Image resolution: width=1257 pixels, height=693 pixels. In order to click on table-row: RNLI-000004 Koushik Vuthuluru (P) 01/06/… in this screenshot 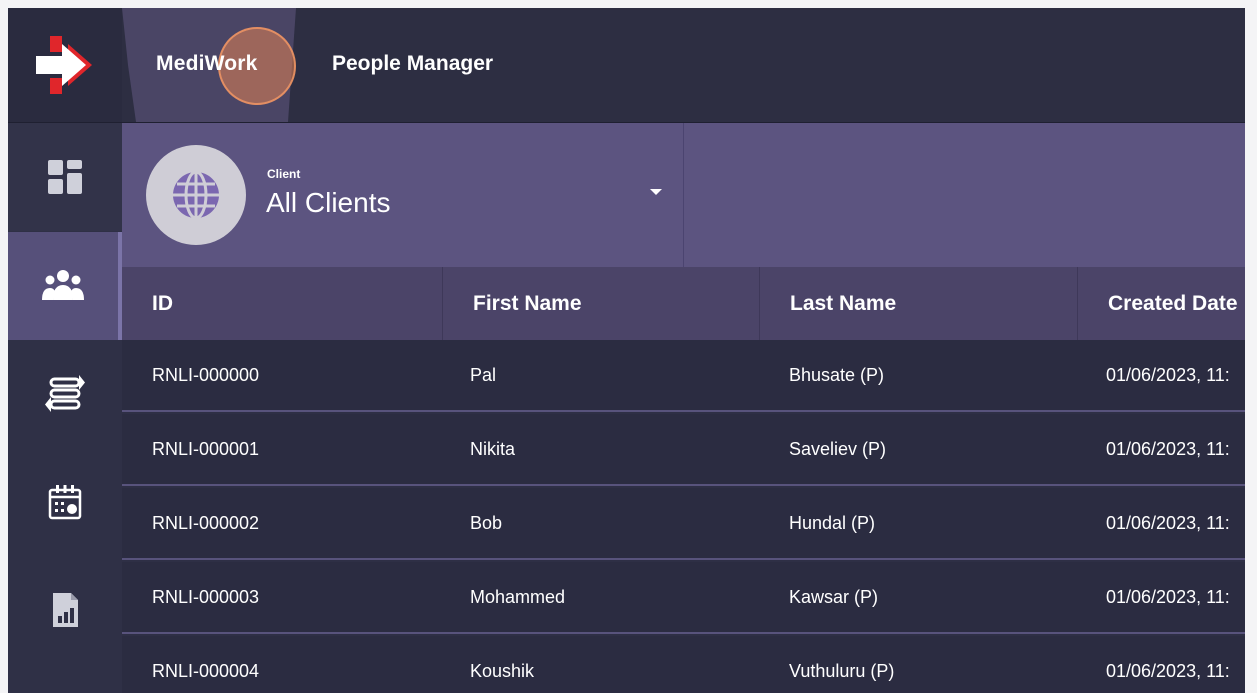, I will do `click(683, 664)`.